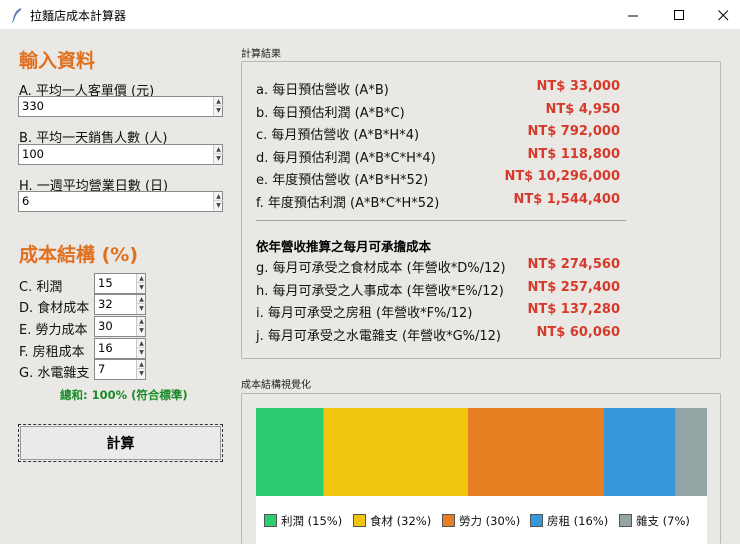 Image resolution: width=740 pixels, height=544 pixels. Describe the element at coordinates (52, 352) in the screenshot. I see `cost-label-rent: F. 房租成本` at that location.